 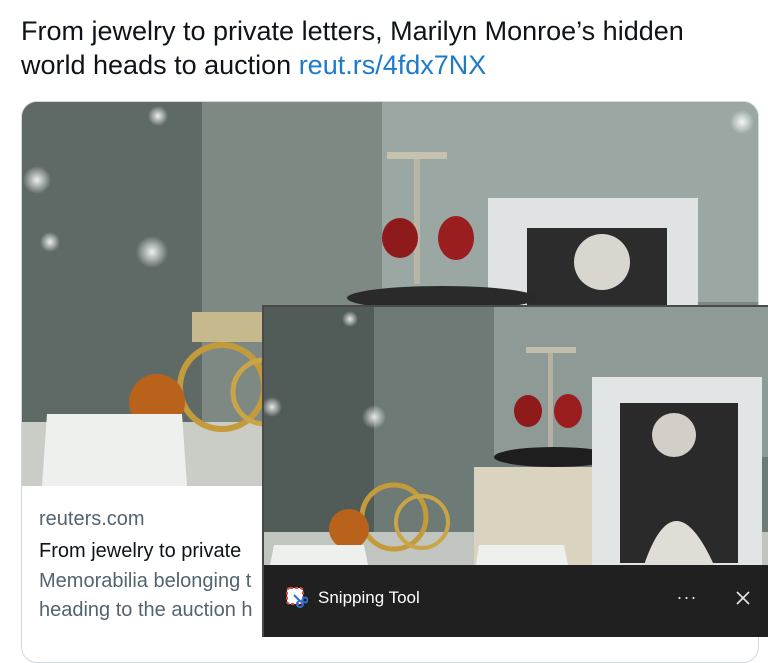 I want to click on snipping-tool-icon, so click(x=297, y=597).